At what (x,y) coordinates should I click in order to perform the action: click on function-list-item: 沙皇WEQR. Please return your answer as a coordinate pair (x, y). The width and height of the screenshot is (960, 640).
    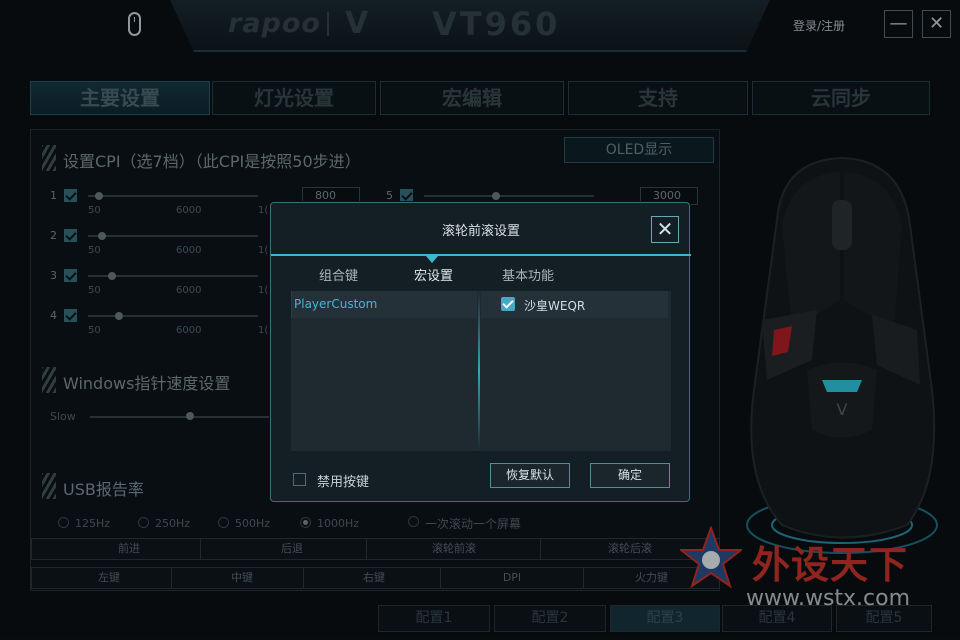
    Looking at the image, I should click on (574, 304).